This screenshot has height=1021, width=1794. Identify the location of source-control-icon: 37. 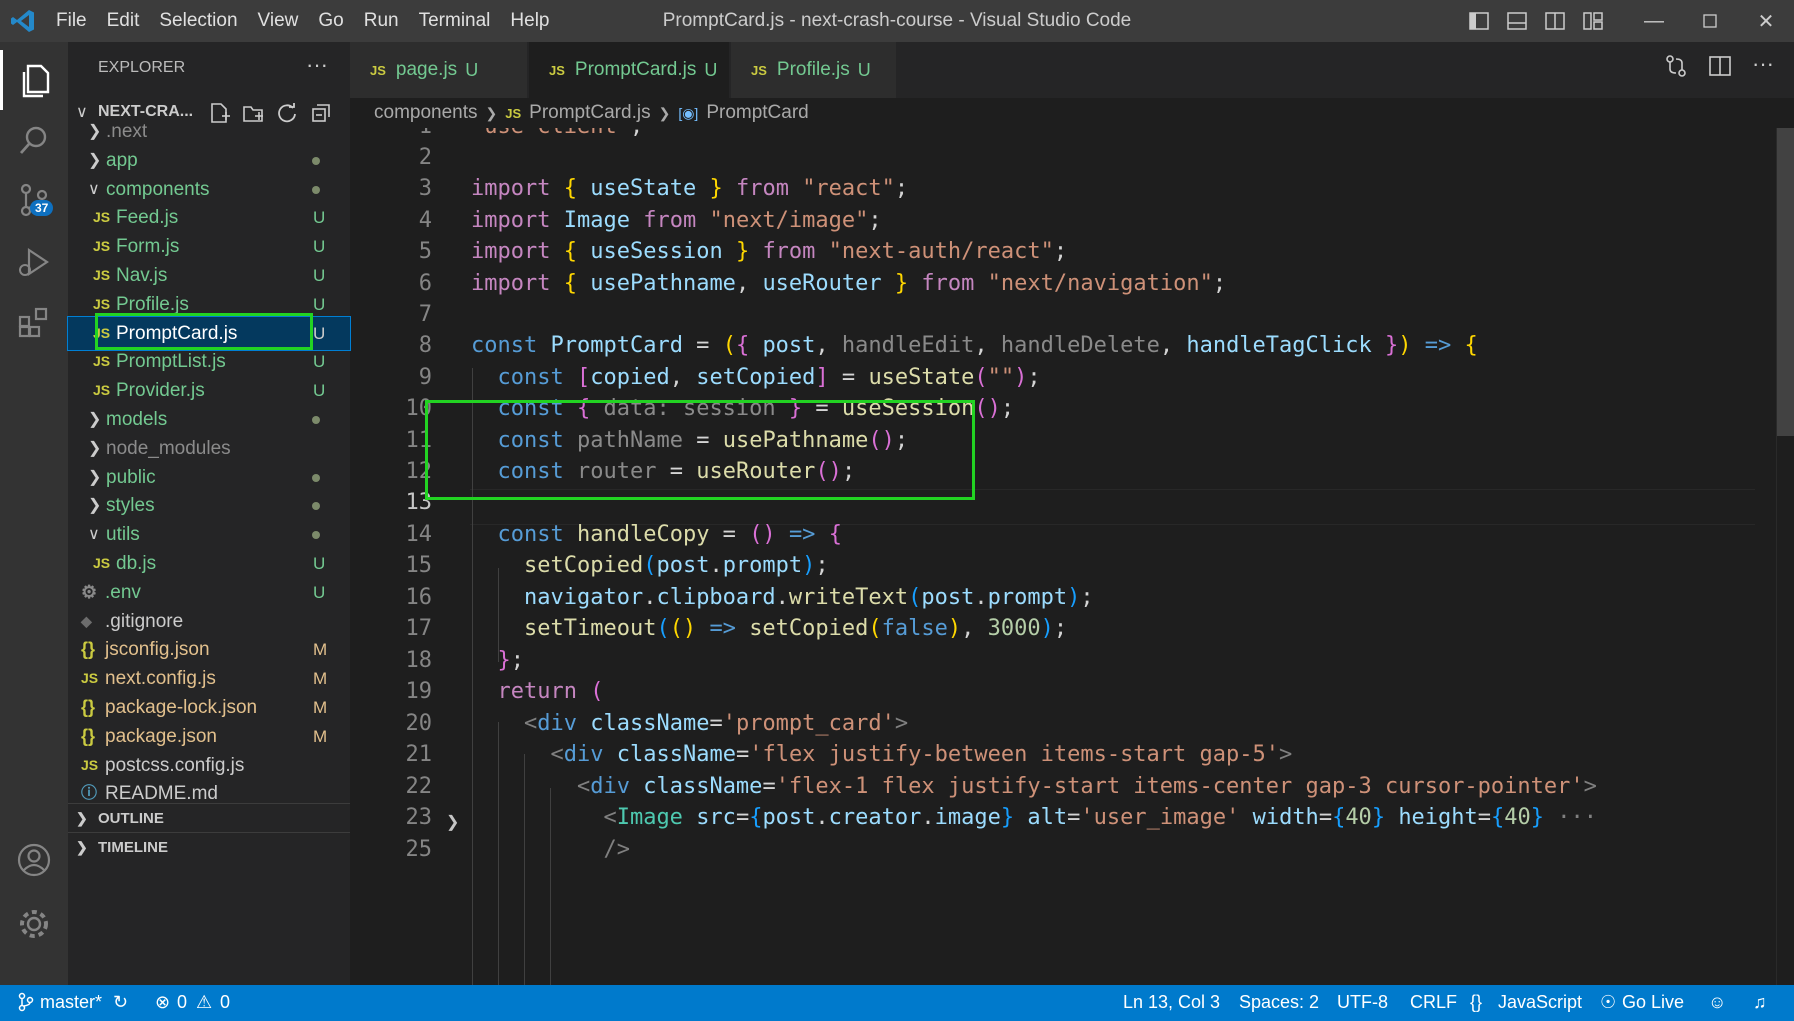
(34, 200).